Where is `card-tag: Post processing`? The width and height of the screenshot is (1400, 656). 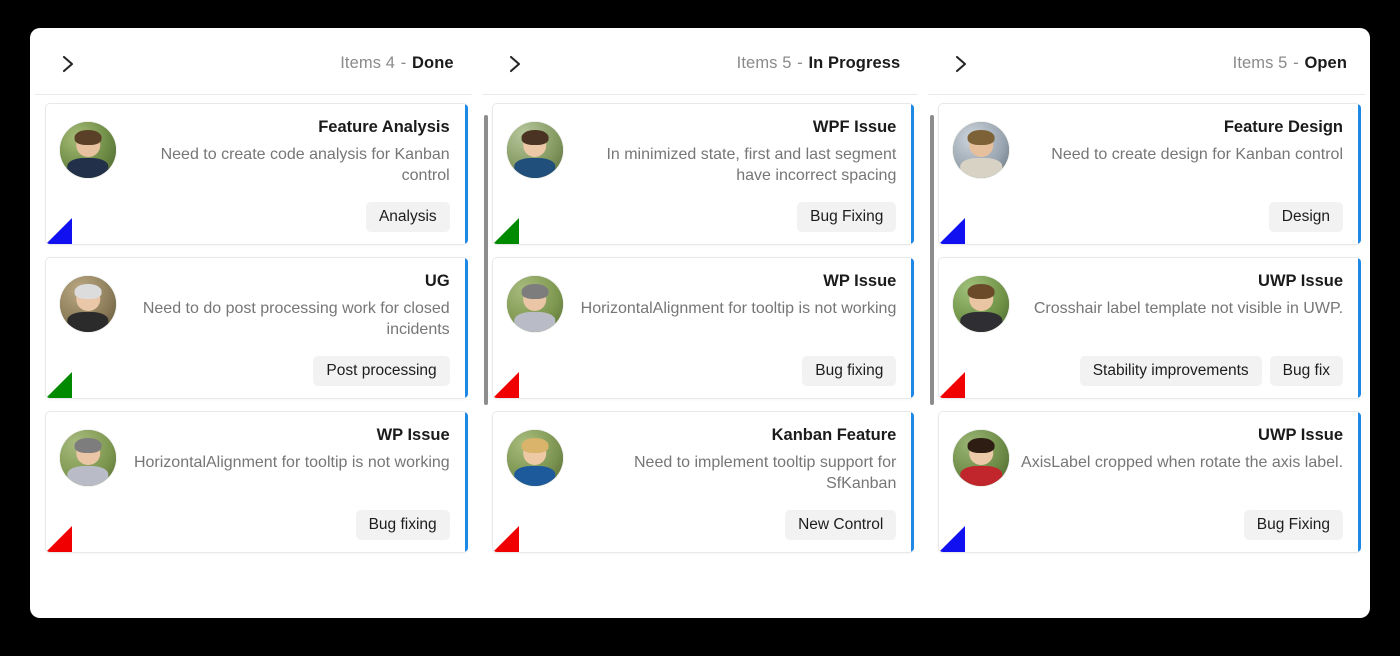
card-tag: Post processing is located at coordinates (381, 370).